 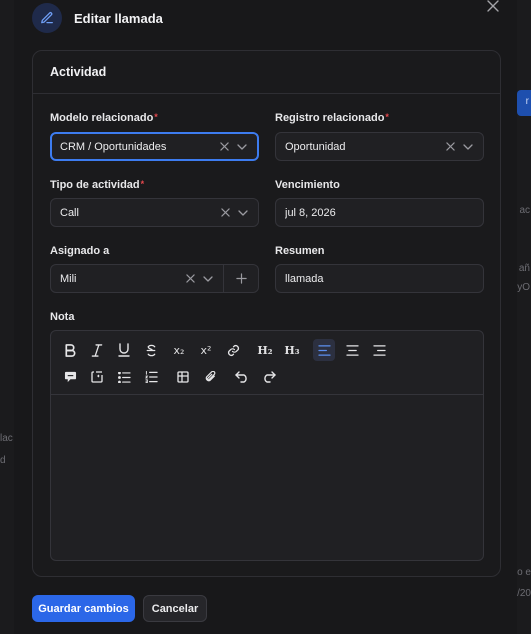 I want to click on align-left-button, so click(x=324, y=350).